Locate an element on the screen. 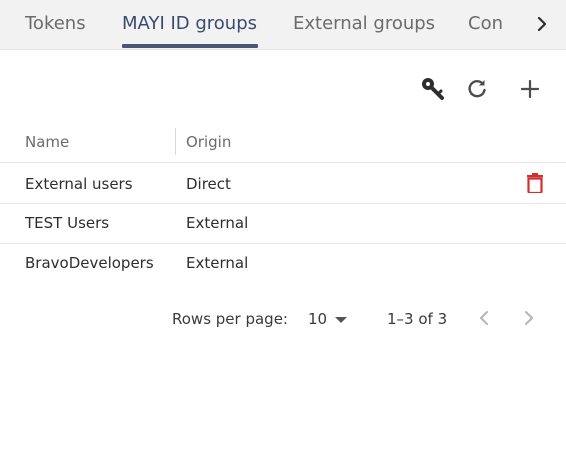 The width and height of the screenshot is (566, 476). tab-con: Con is located at coordinates (485, 23).